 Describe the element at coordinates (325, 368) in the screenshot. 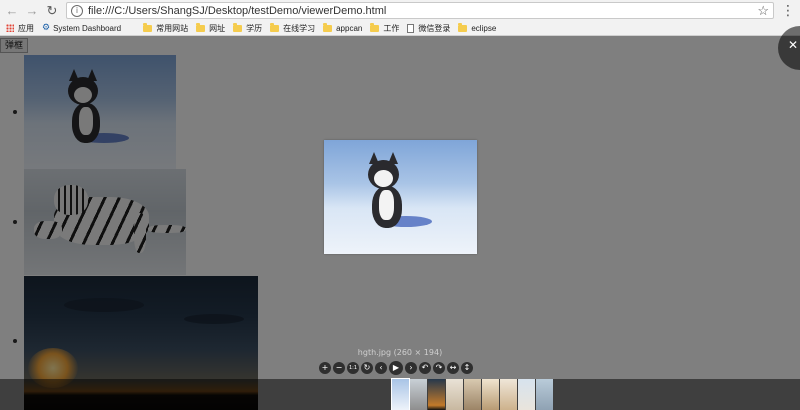

I see `zoom-in-button: +` at that location.